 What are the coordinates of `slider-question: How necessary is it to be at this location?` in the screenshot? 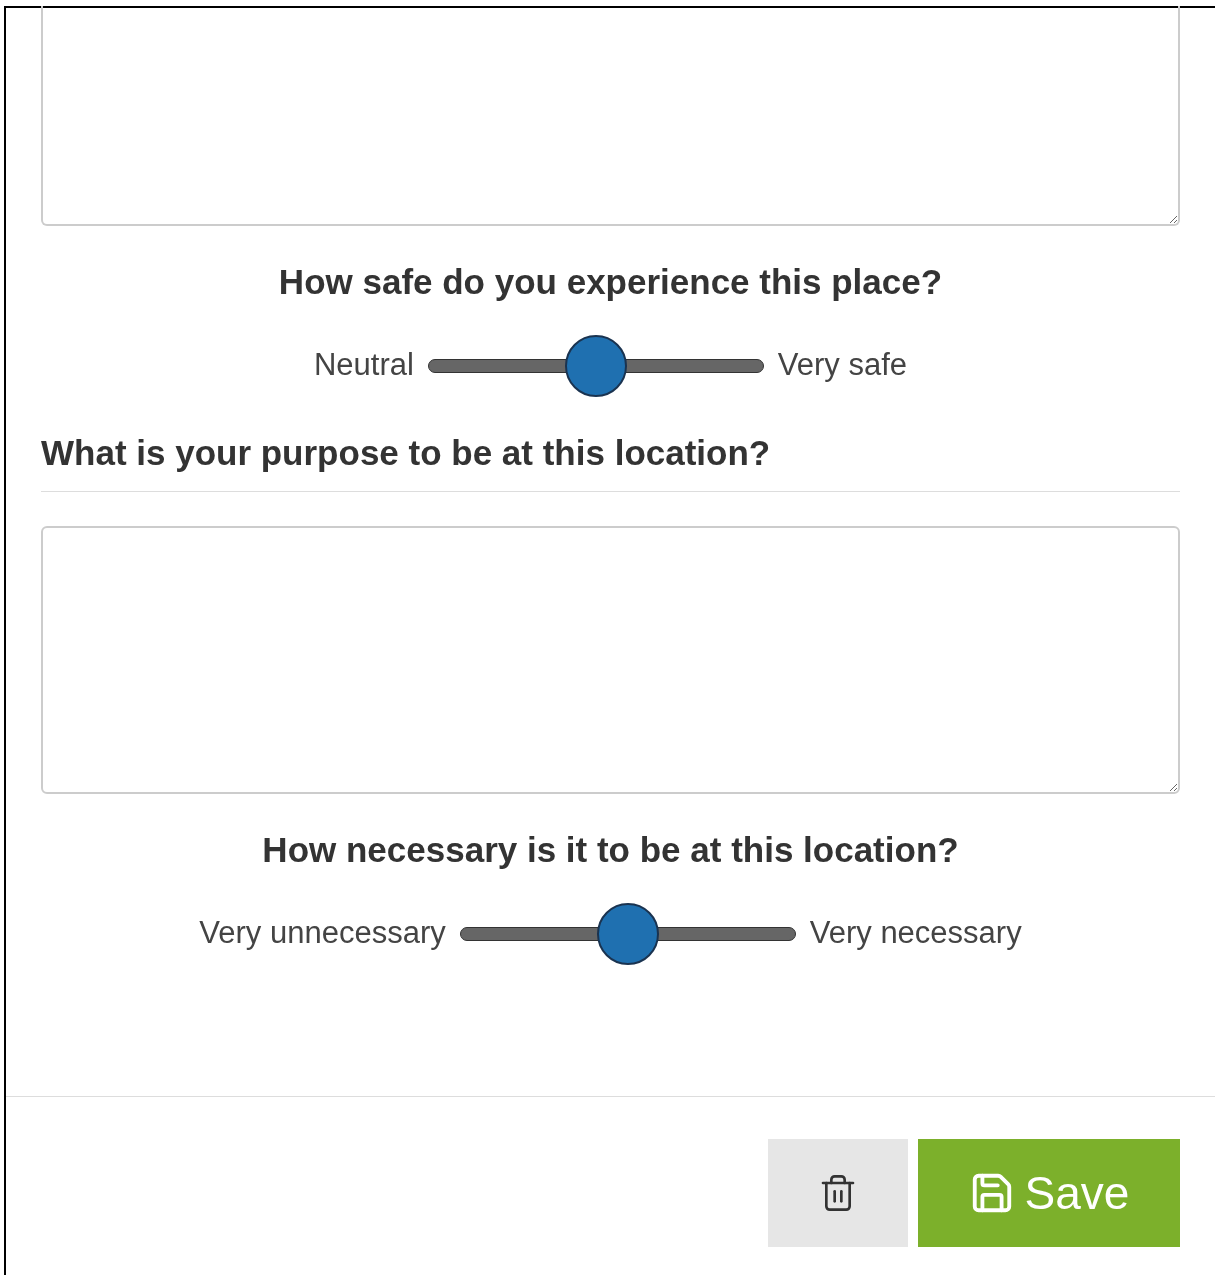 It's located at (610, 850).